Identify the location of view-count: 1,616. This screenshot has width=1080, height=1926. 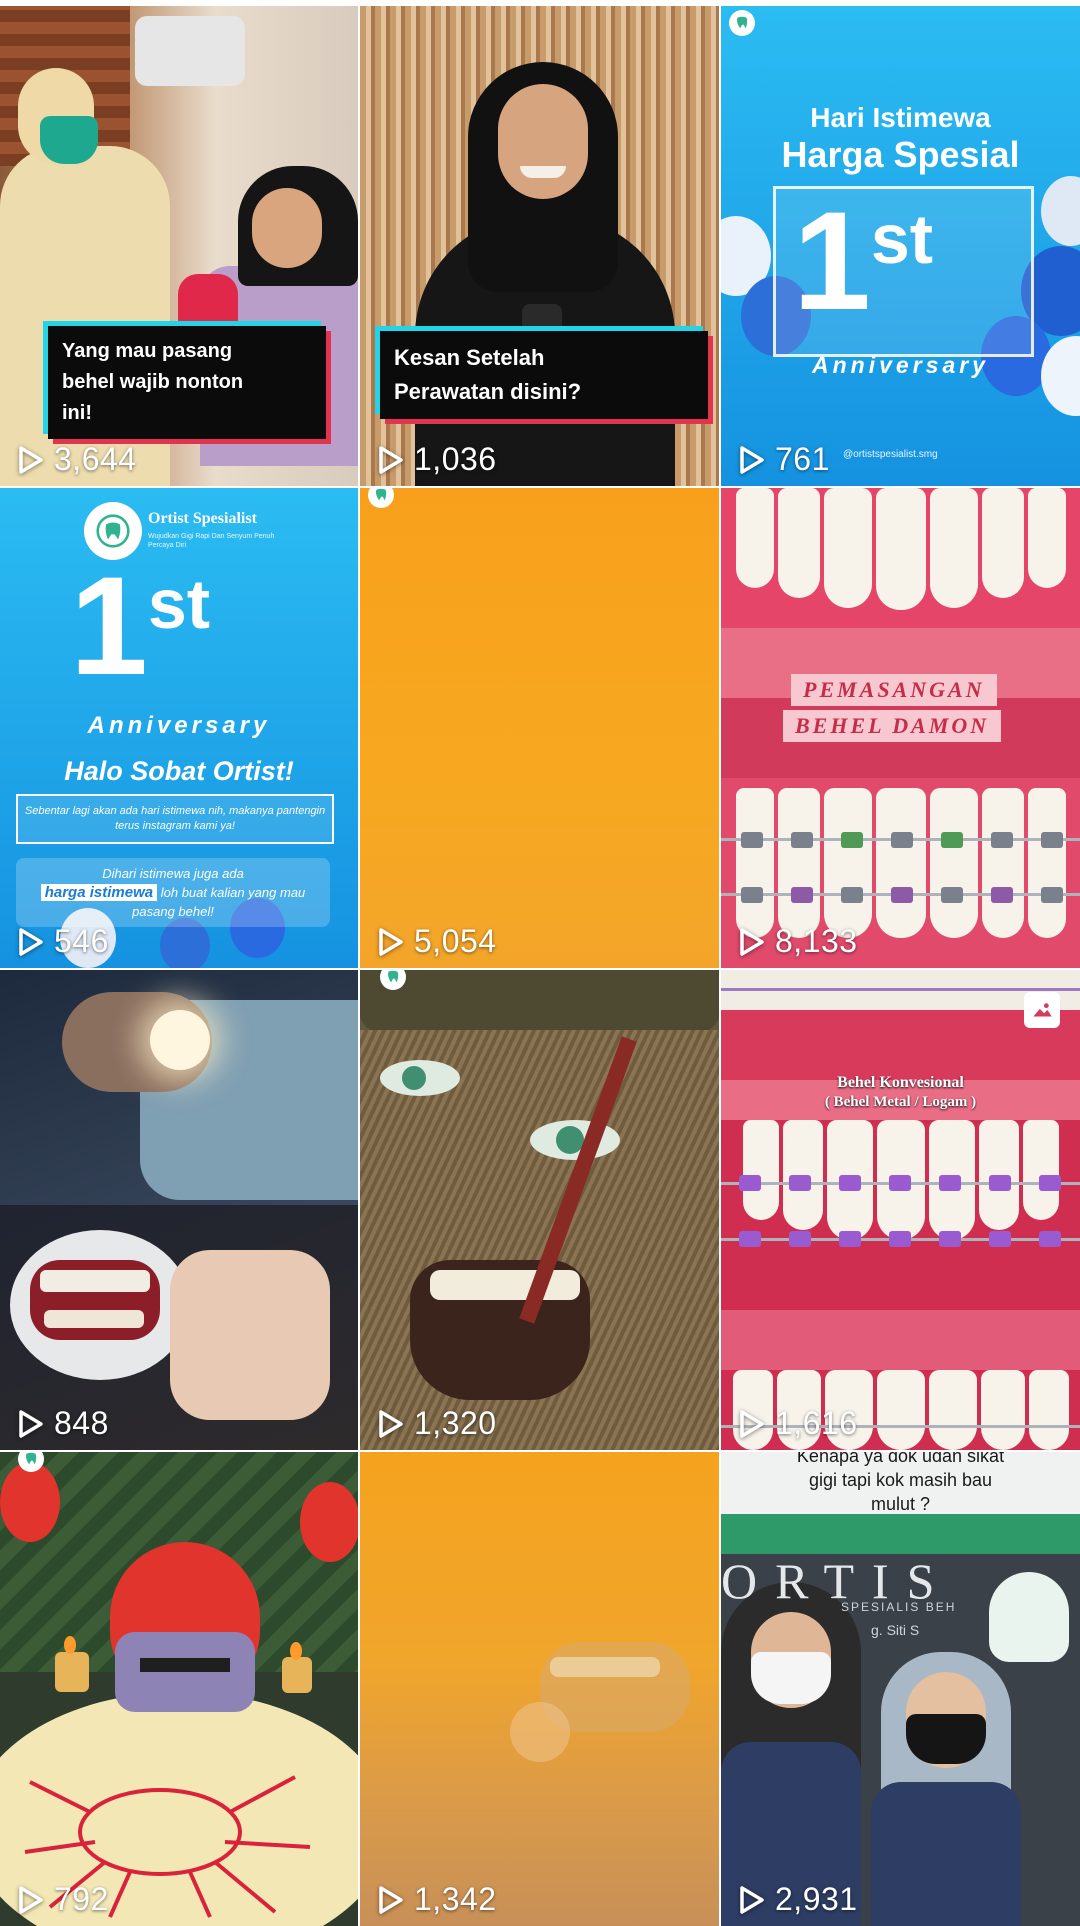
(798, 1423).